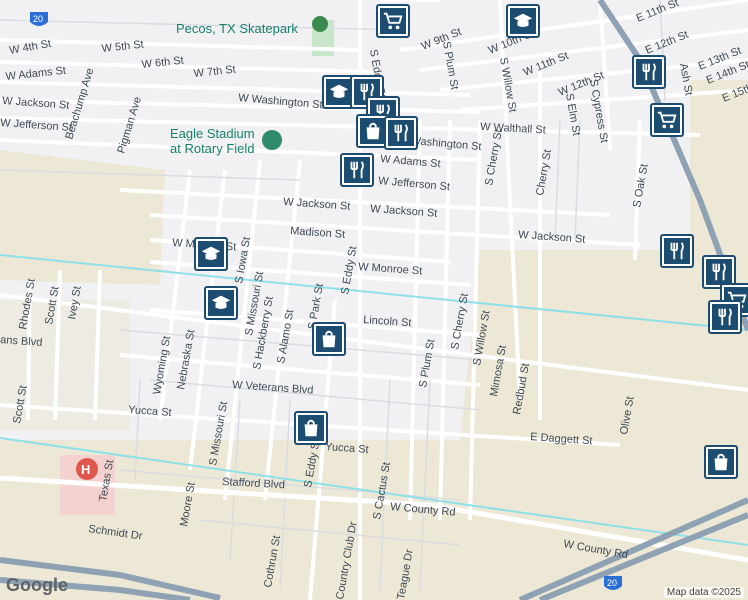 This screenshot has width=748, height=600. Describe the element at coordinates (237, 28) in the screenshot. I see `park-label: Pecos, TX Skatepark` at that location.